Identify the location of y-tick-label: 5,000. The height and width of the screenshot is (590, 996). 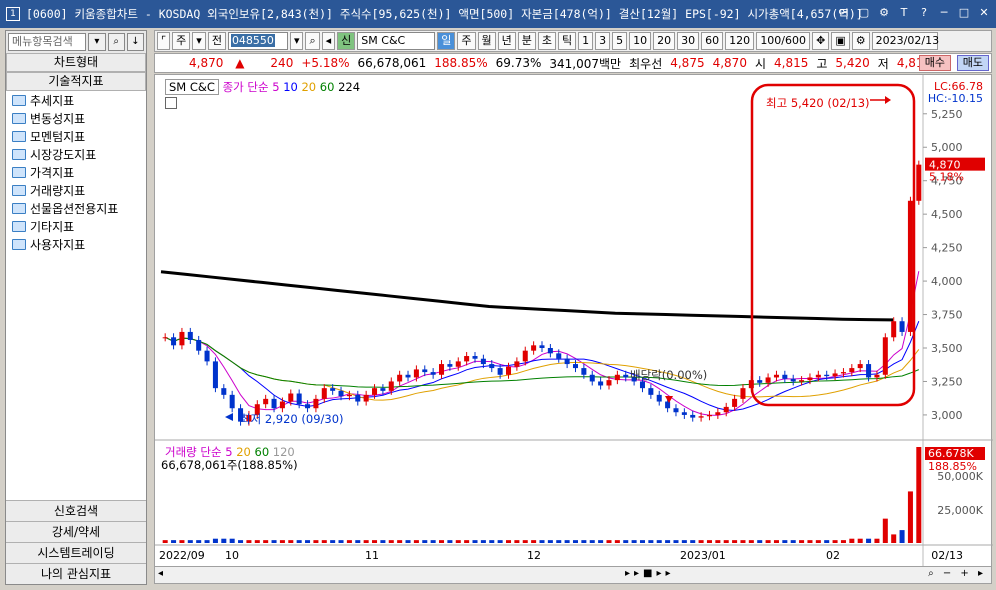
(947, 147).